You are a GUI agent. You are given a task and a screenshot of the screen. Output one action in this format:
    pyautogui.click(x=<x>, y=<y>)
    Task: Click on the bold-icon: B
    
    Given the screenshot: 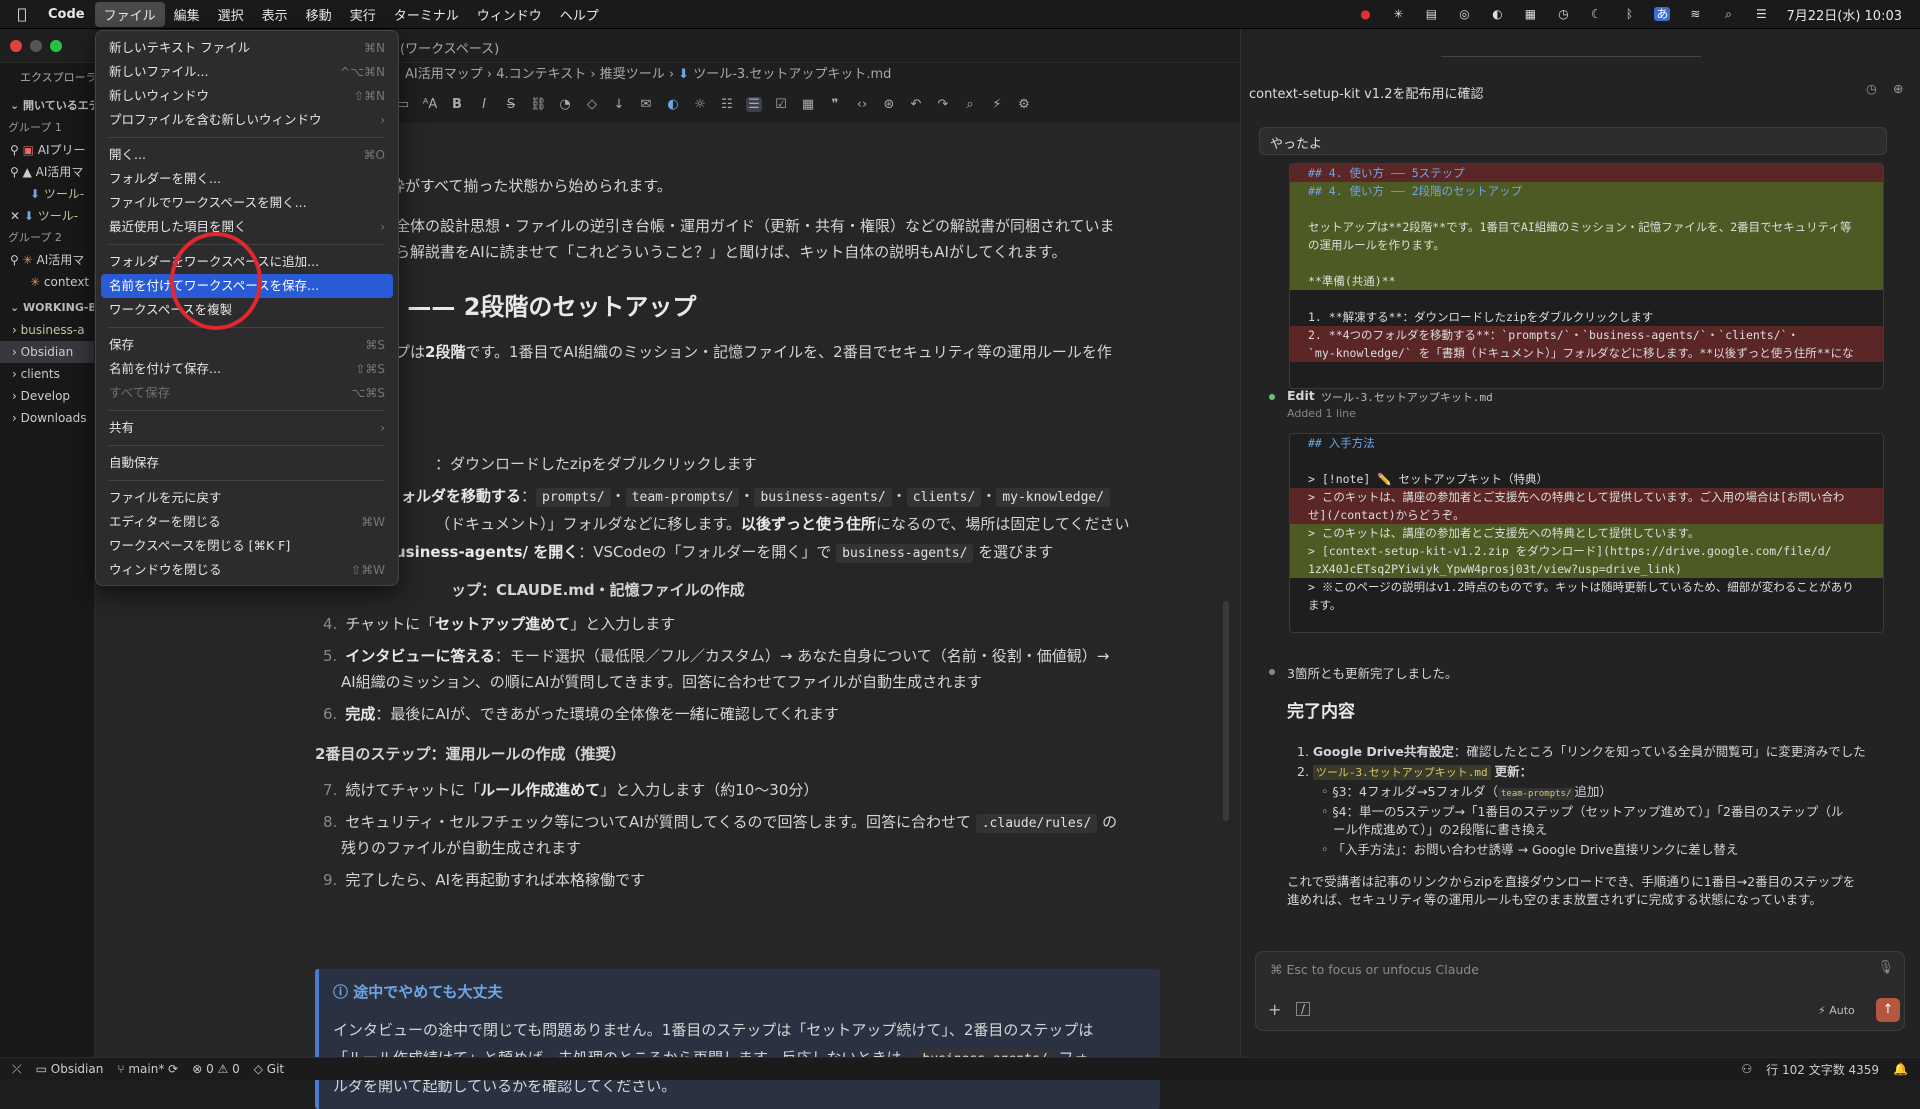 What is the action you would take?
    pyautogui.click(x=457, y=104)
    